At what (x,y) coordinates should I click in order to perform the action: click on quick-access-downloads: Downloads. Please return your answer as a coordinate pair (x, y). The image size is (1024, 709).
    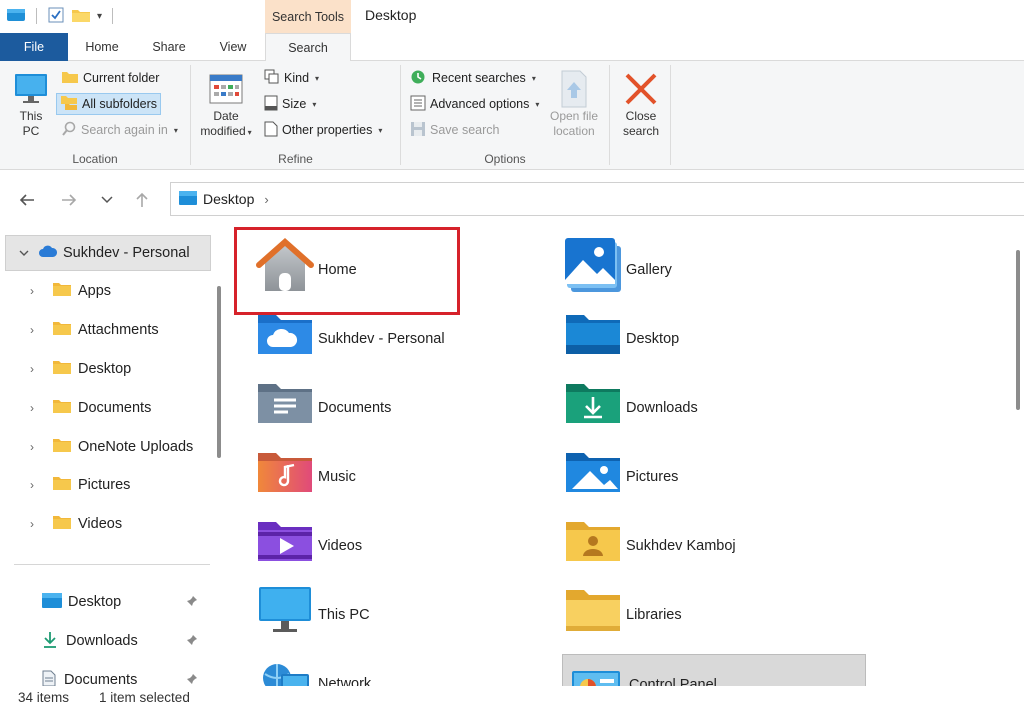
    Looking at the image, I should click on (127, 641).